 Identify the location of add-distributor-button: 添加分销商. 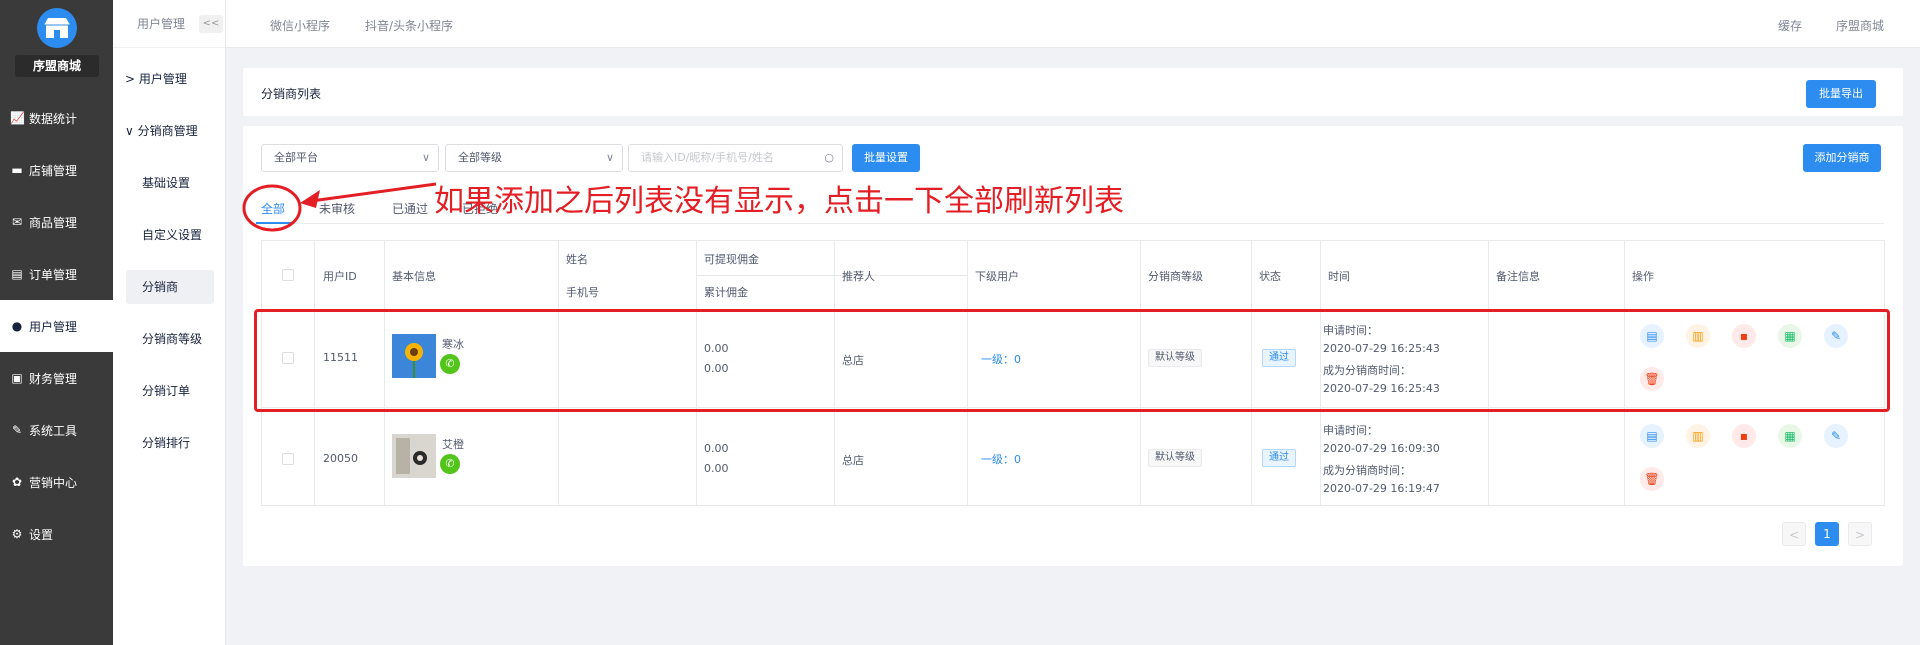
(1842, 158).